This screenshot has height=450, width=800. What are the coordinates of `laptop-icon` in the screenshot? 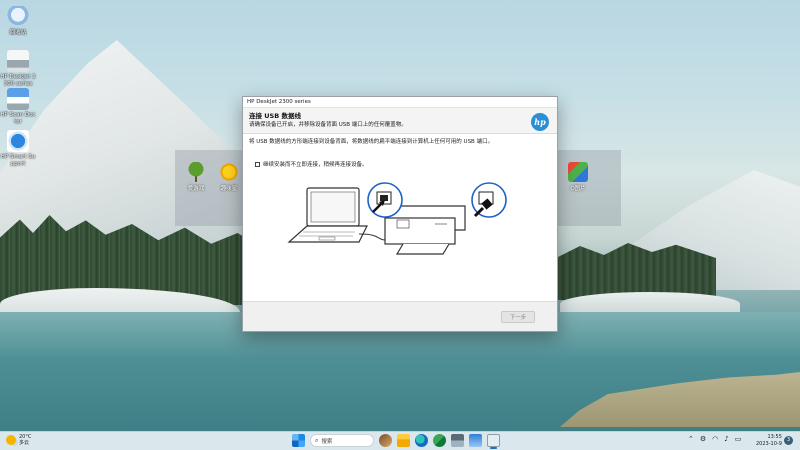 It's located at (327, 215).